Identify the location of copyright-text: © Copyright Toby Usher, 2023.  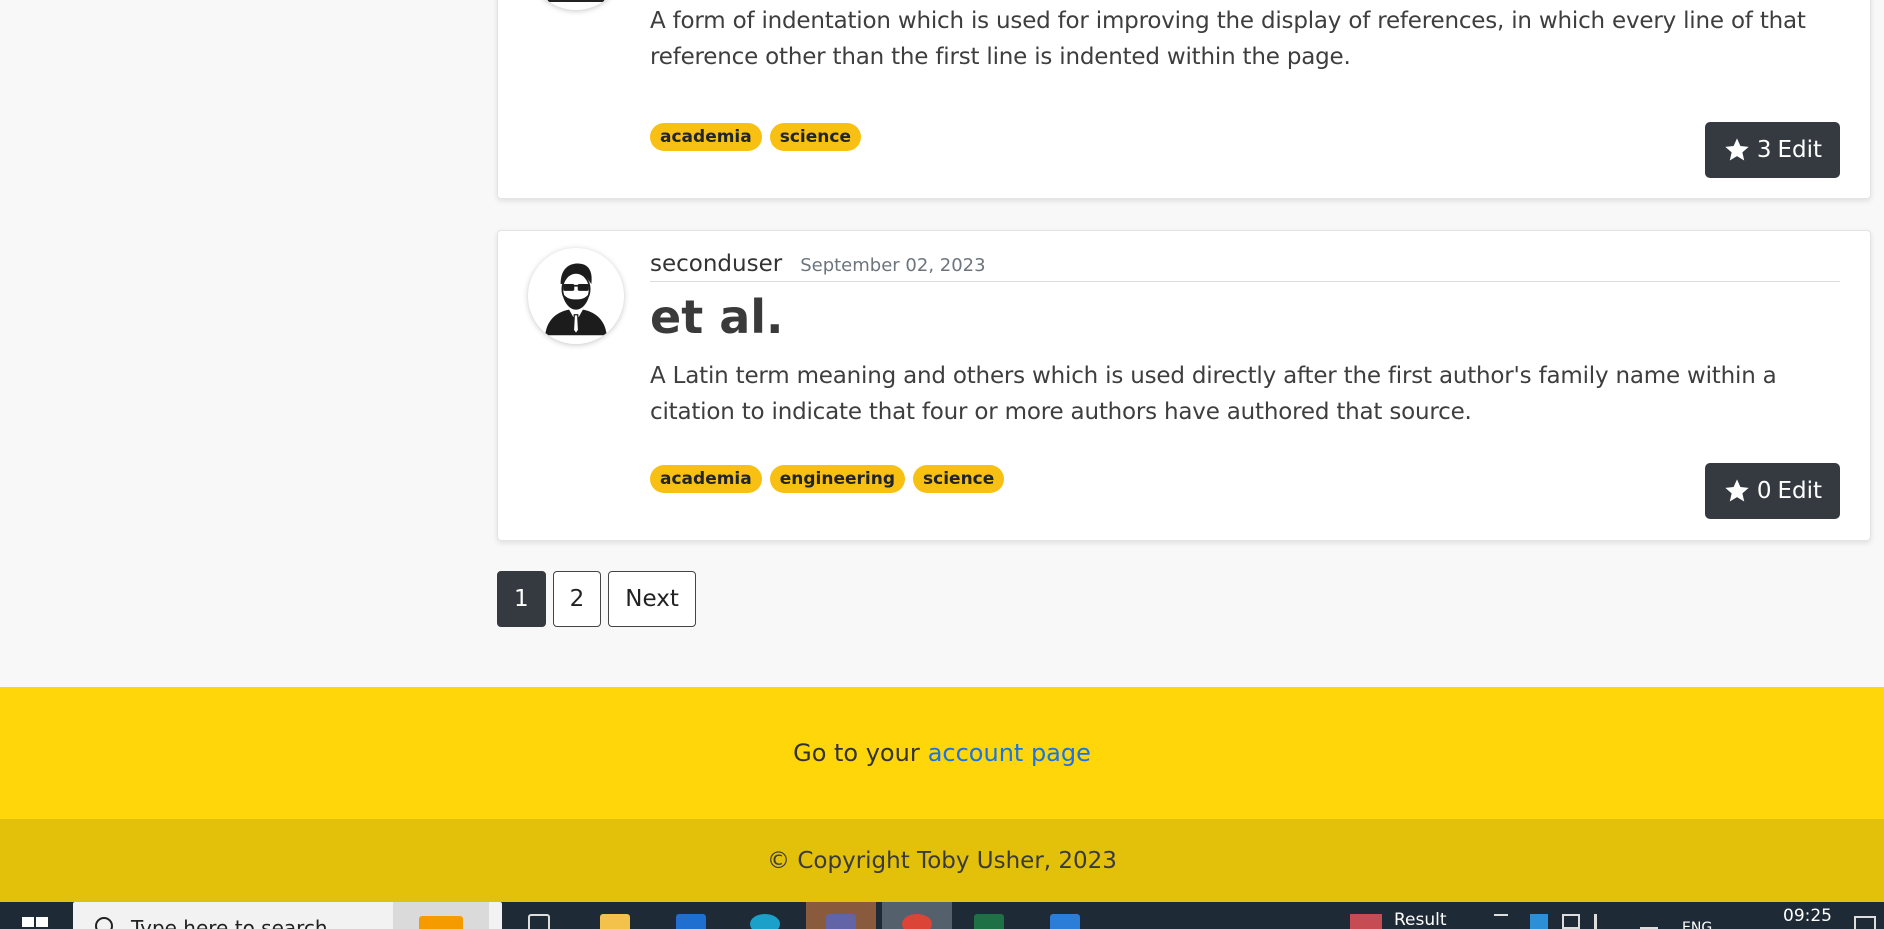
(942, 860).